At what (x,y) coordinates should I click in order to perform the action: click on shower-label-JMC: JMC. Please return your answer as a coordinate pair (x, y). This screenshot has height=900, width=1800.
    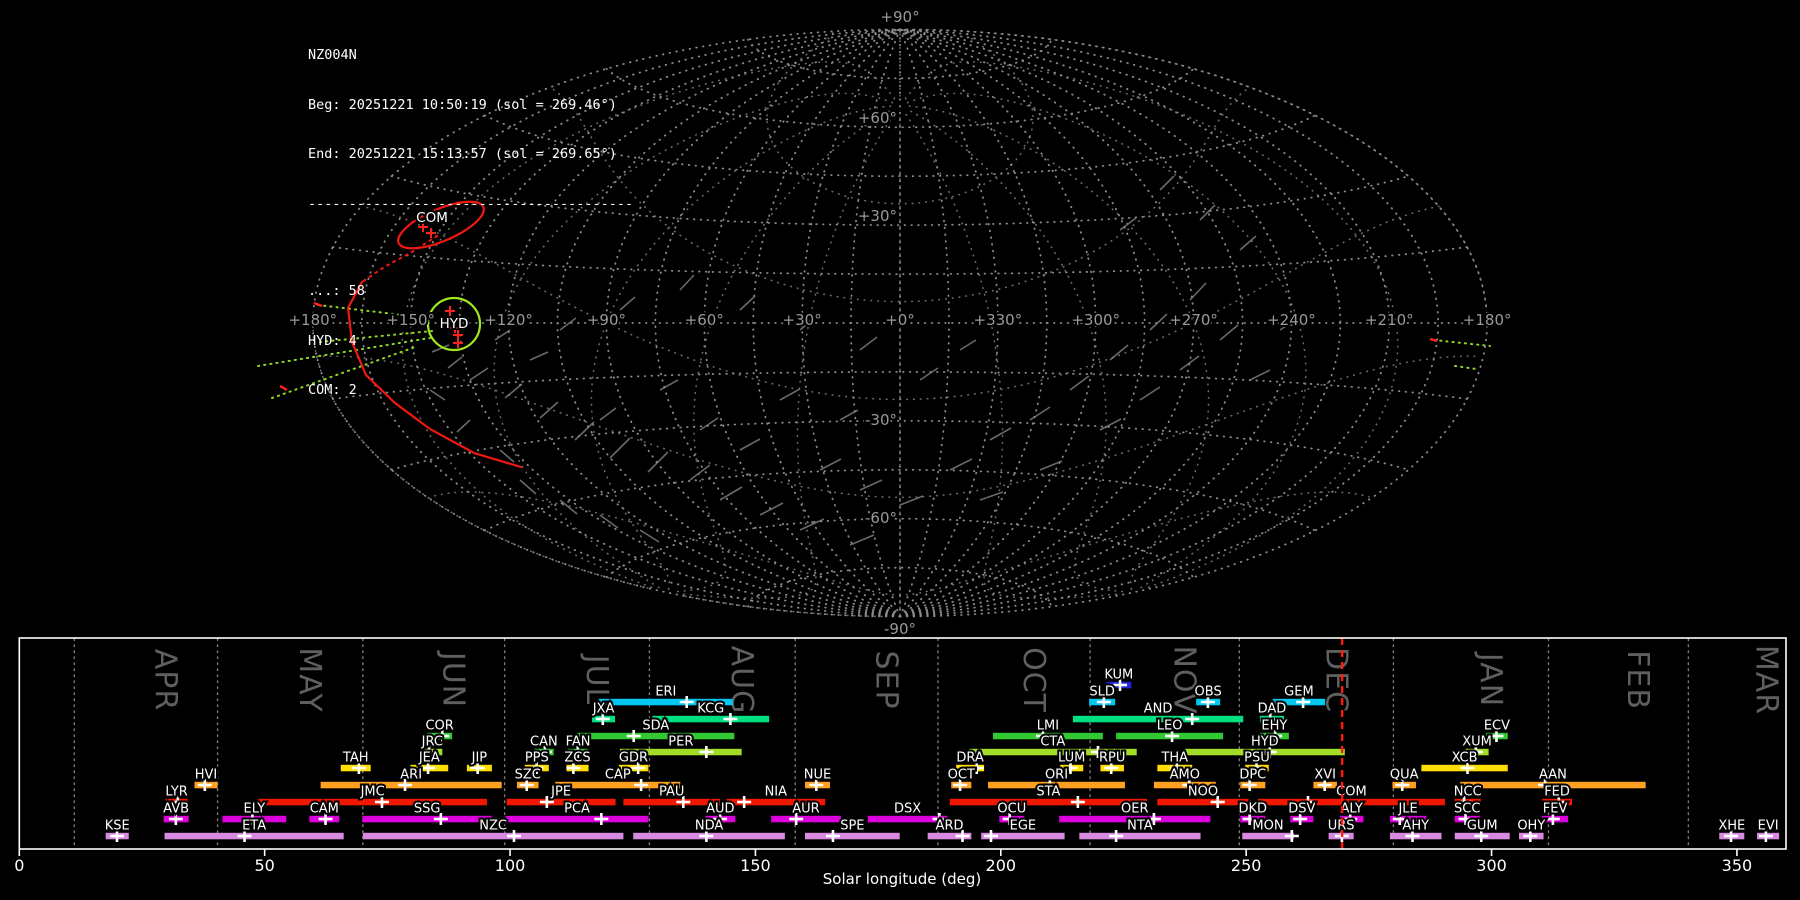
    Looking at the image, I should click on (372, 792).